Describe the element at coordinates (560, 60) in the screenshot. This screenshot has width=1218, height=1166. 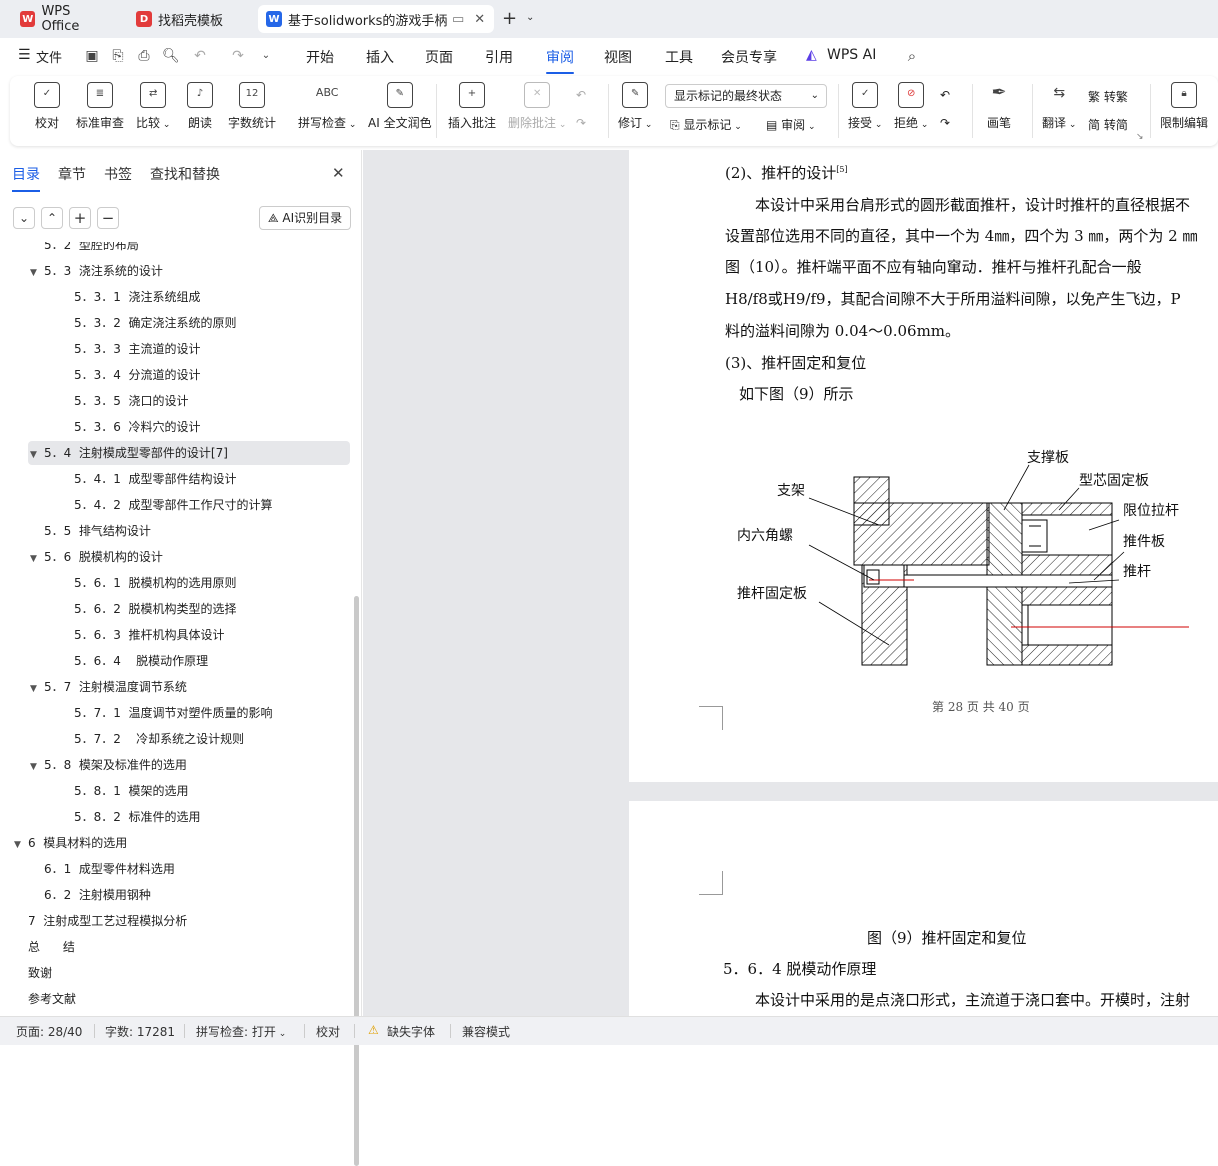
I see `menu-review: 审阅` at that location.